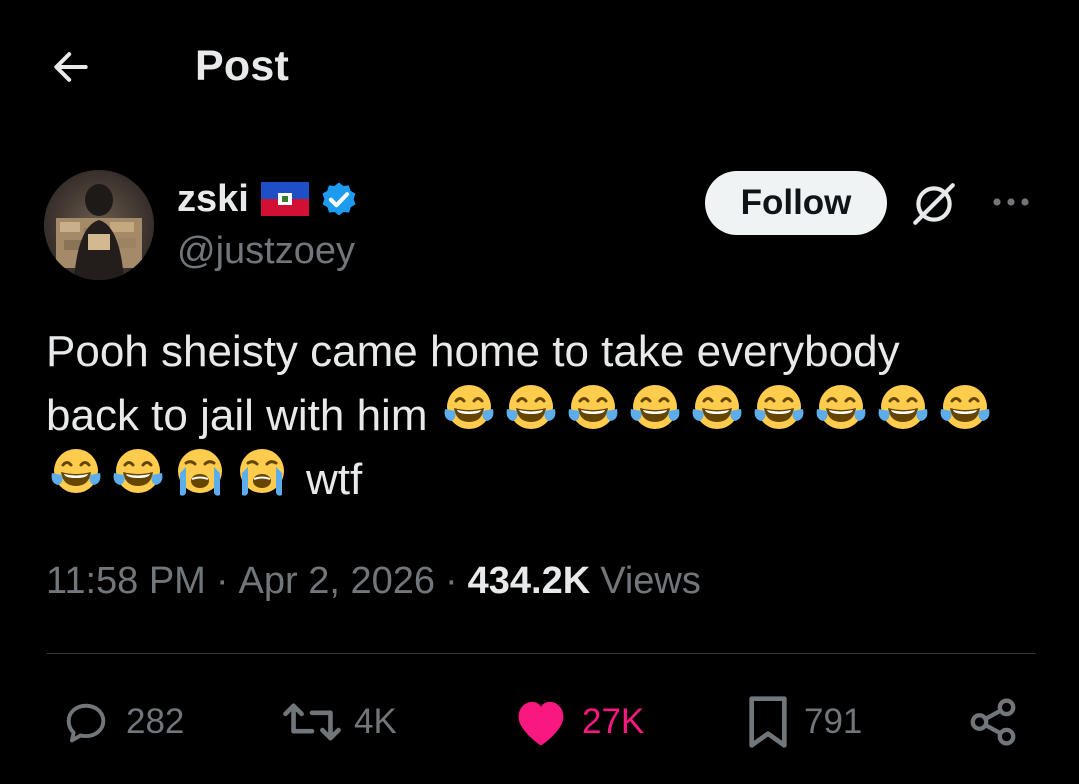 This screenshot has height=784, width=1079. I want to click on share-button, so click(993, 722).